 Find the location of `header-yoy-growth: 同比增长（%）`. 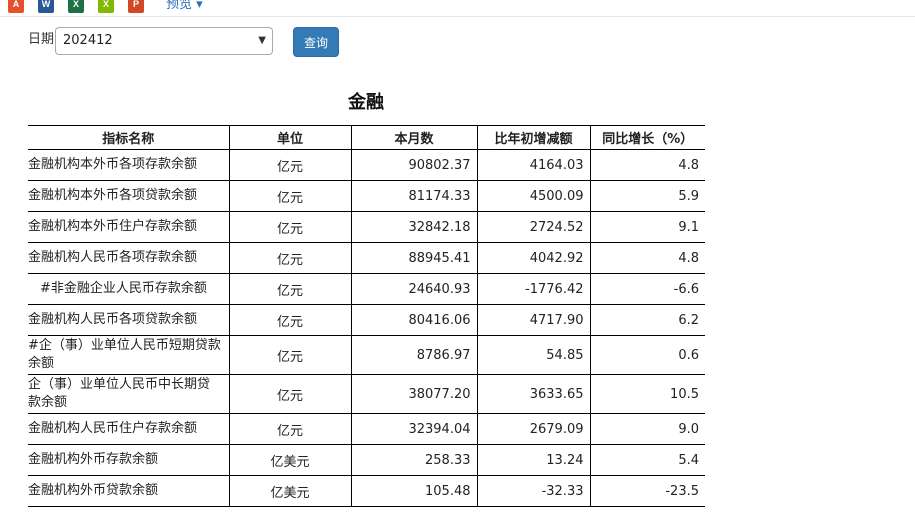

header-yoy-growth: 同比增长（%） is located at coordinates (647, 137).